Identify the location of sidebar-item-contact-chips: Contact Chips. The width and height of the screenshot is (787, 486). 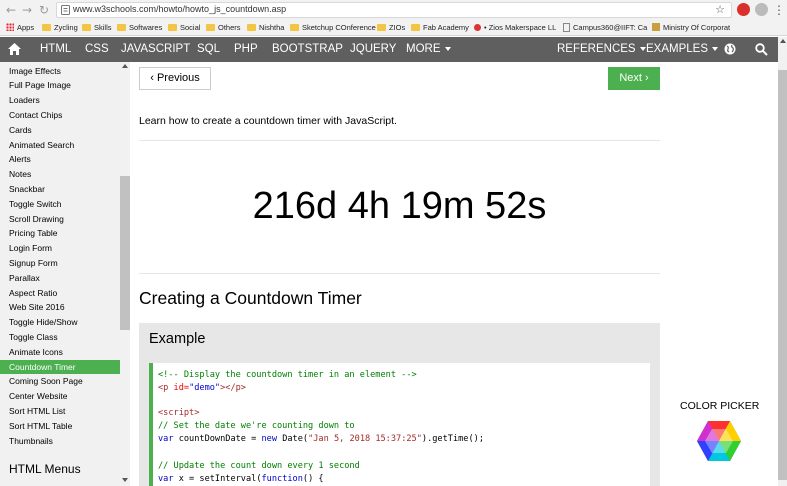
(60, 115).